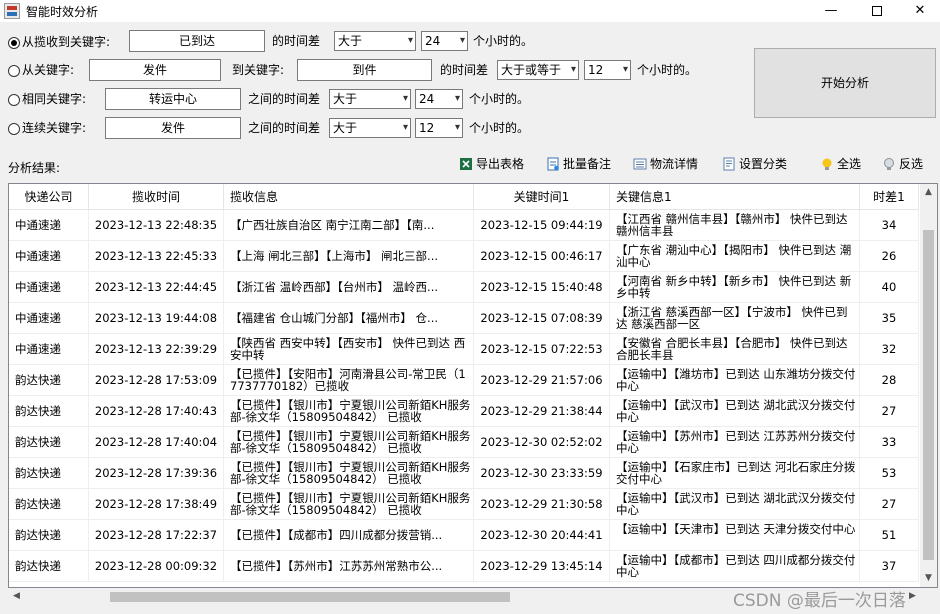  I want to click on cell-pickup-time: 2023-12-28 17:53:09, so click(156, 380).